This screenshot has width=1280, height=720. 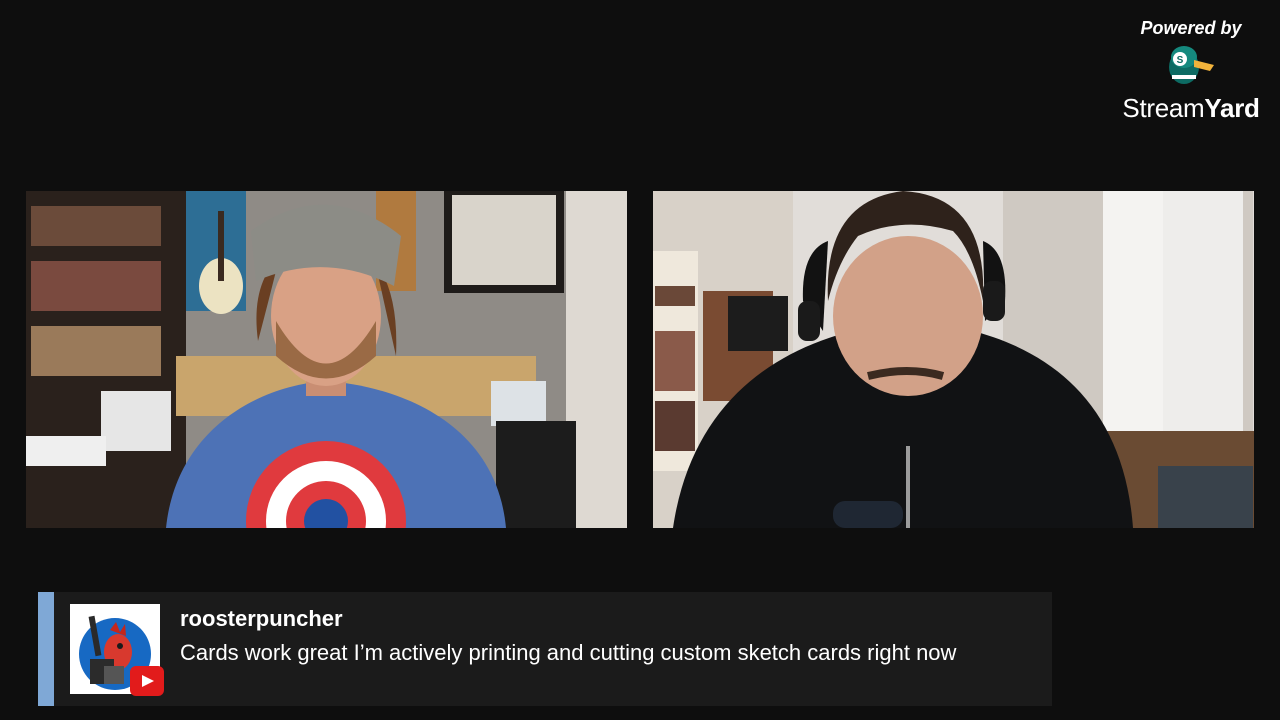 I want to click on streamyard-branding: Powered by S StreamYard, so click(x=1191, y=71).